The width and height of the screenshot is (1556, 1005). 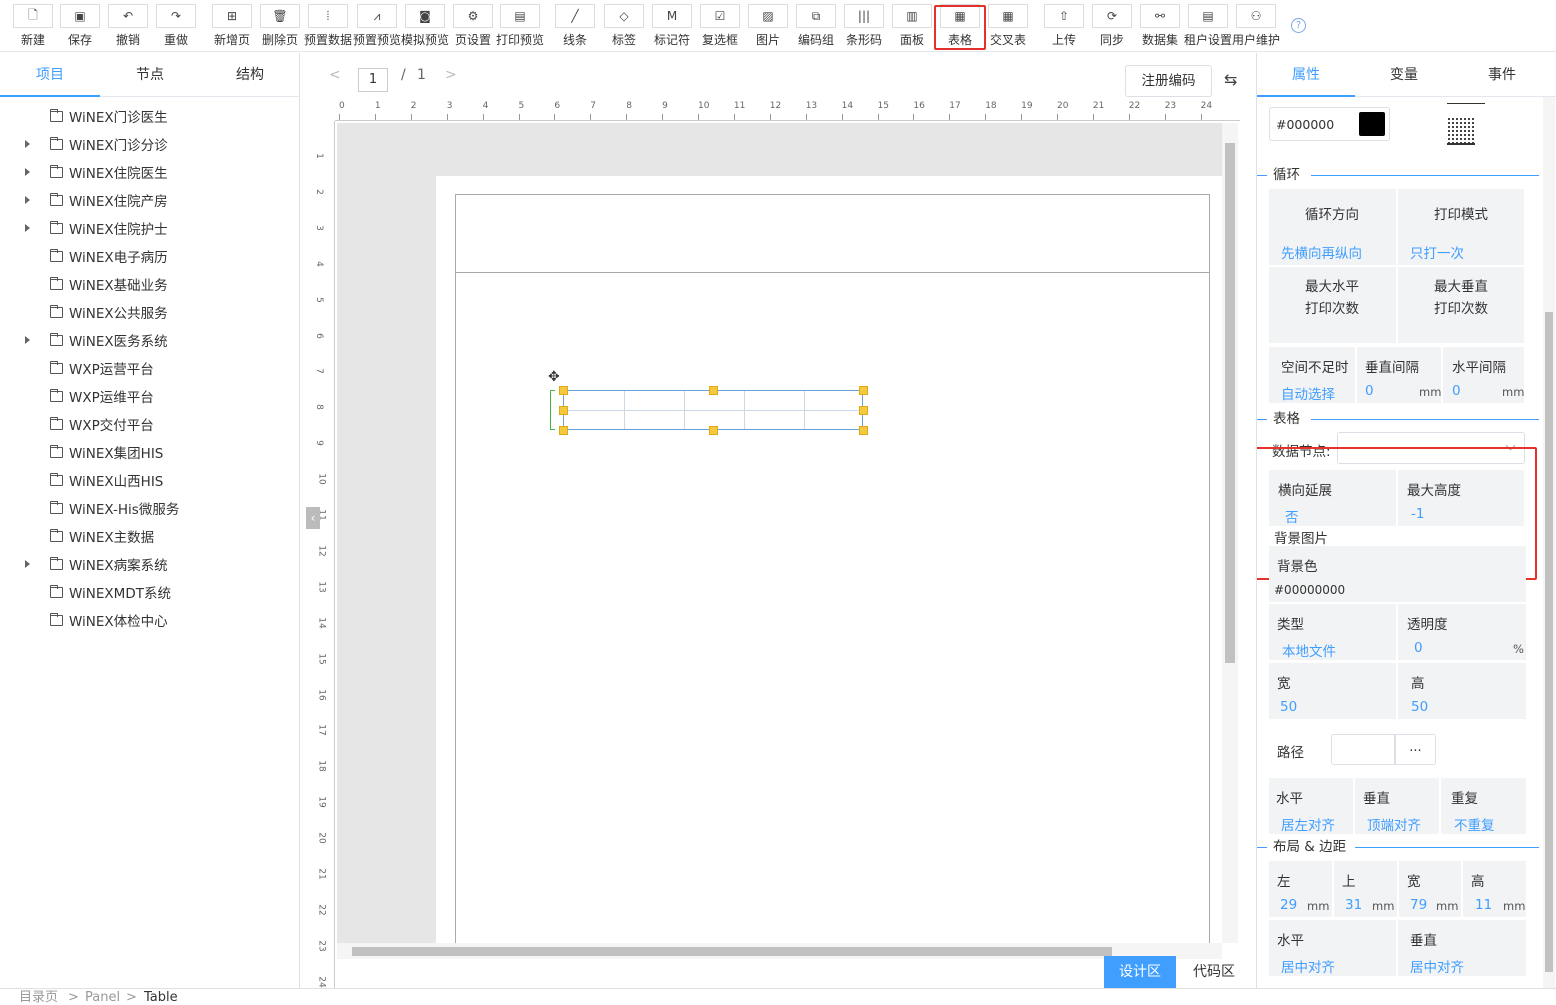 What do you see at coordinates (1461, 305) in the screenshot?
I see `max-vertical-cell: 最大垂直 打印次数` at bounding box center [1461, 305].